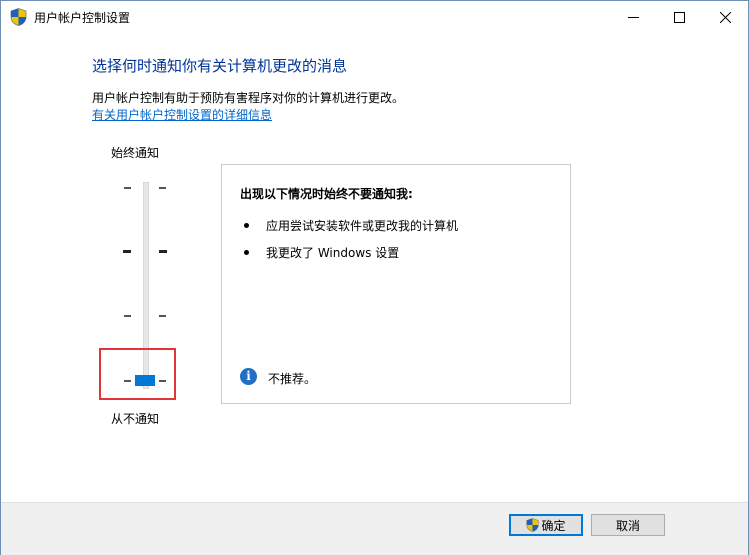 This screenshot has height=555, width=749. What do you see at coordinates (182, 114) in the screenshot?
I see `more-info-link: 有关用户帐户控制设置的详细信息` at bounding box center [182, 114].